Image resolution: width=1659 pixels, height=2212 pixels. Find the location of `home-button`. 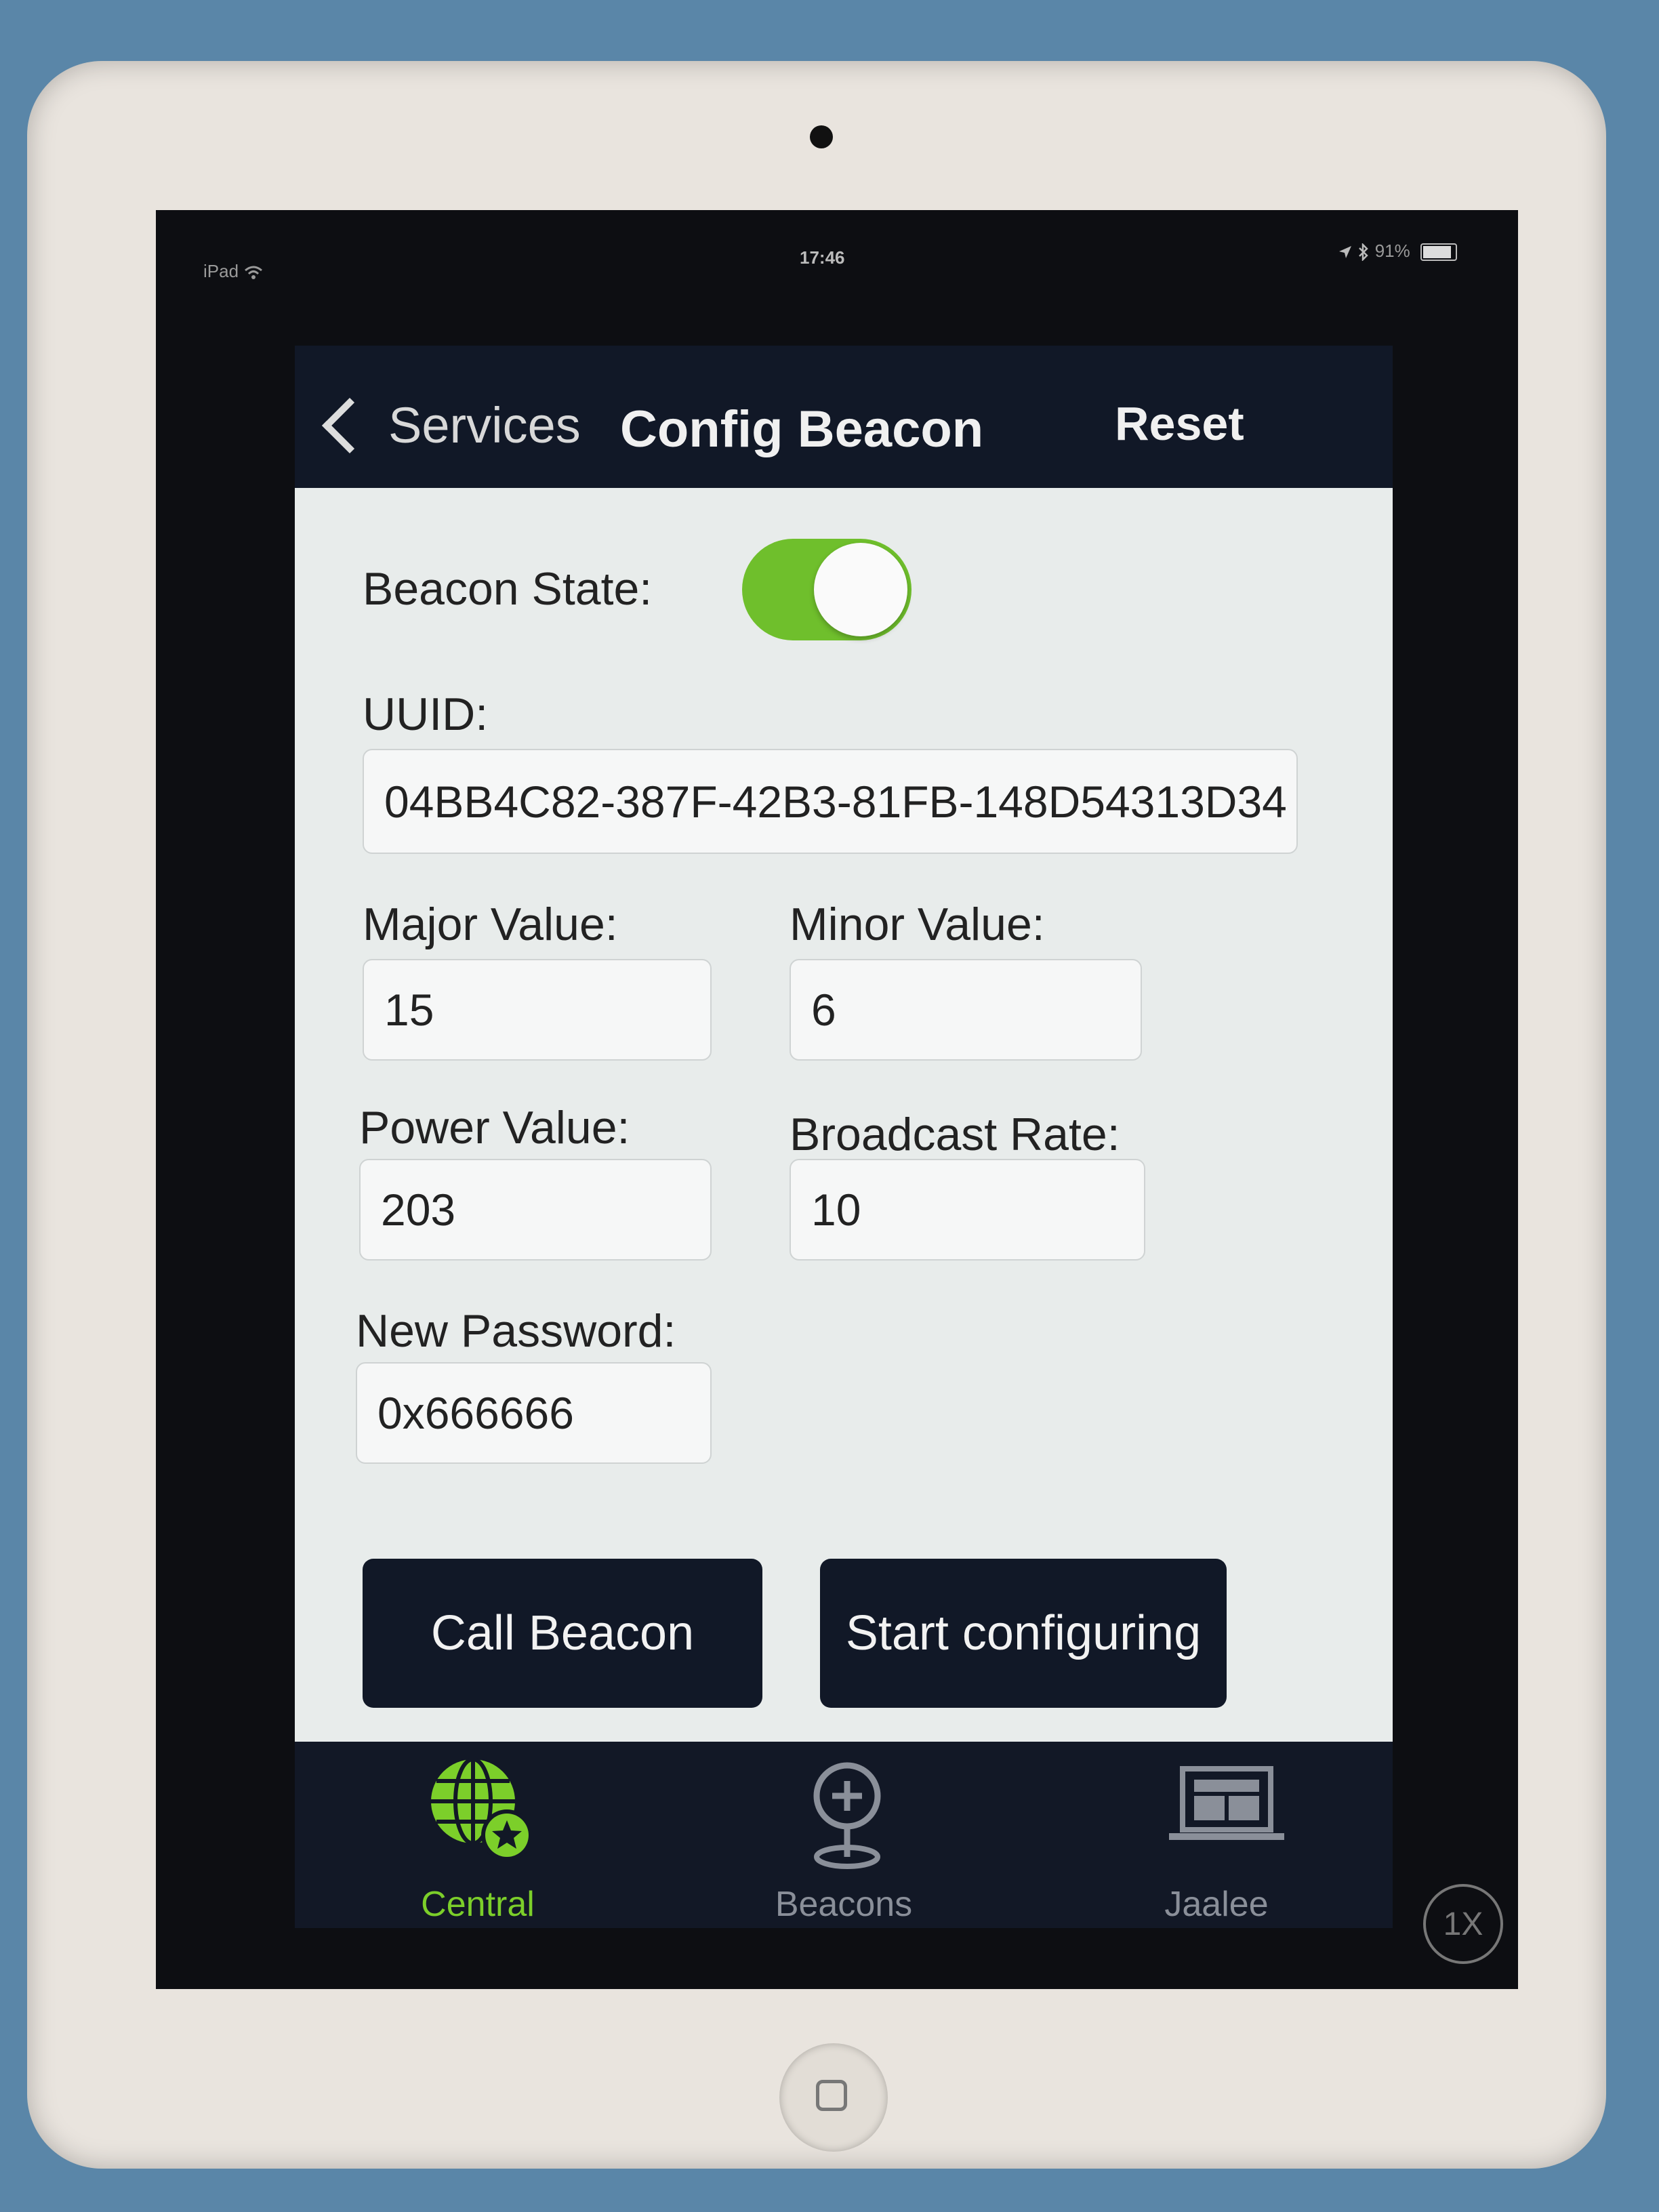

home-button is located at coordinates (833, 2097).